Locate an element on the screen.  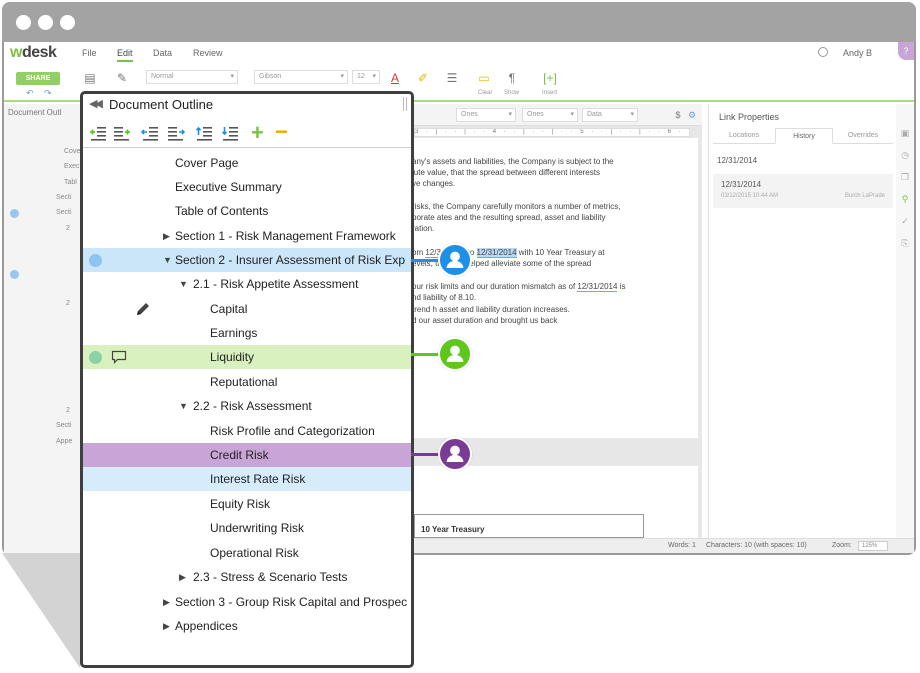
settings-gear-icon: ⚙ is located at coordinates (692, 115).